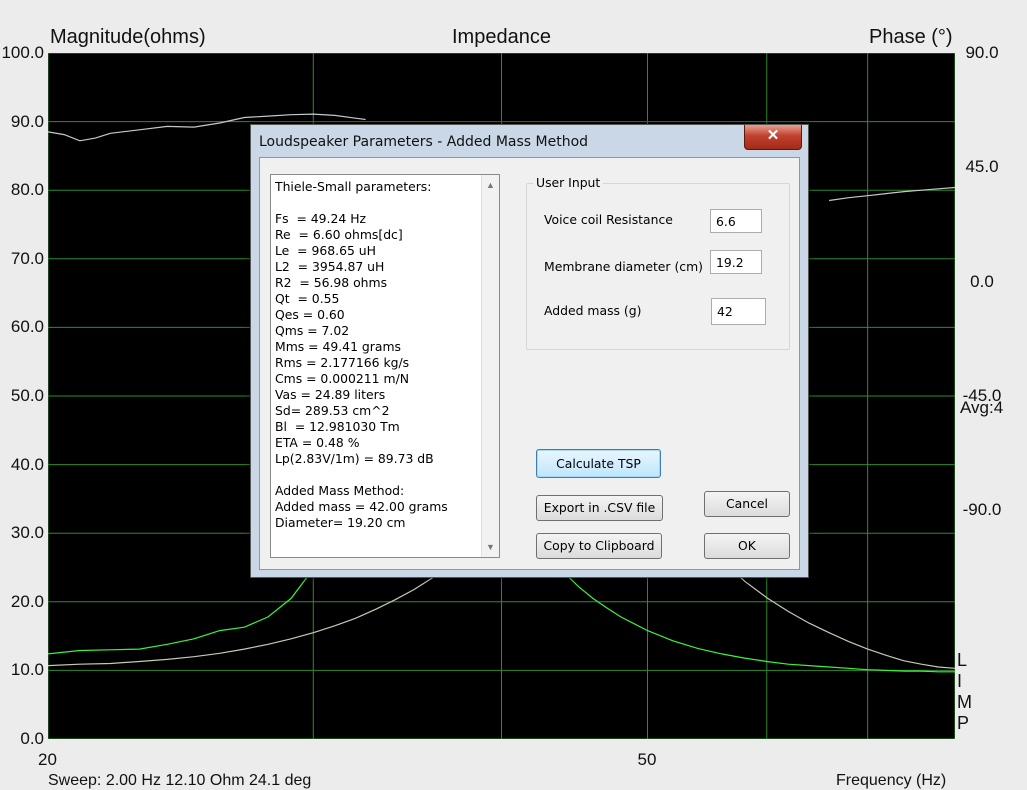 The width and height of the screenshot is (1027, 790). I want to click on calculate-tsp-button: Calculate TSP, so click(598, 463).